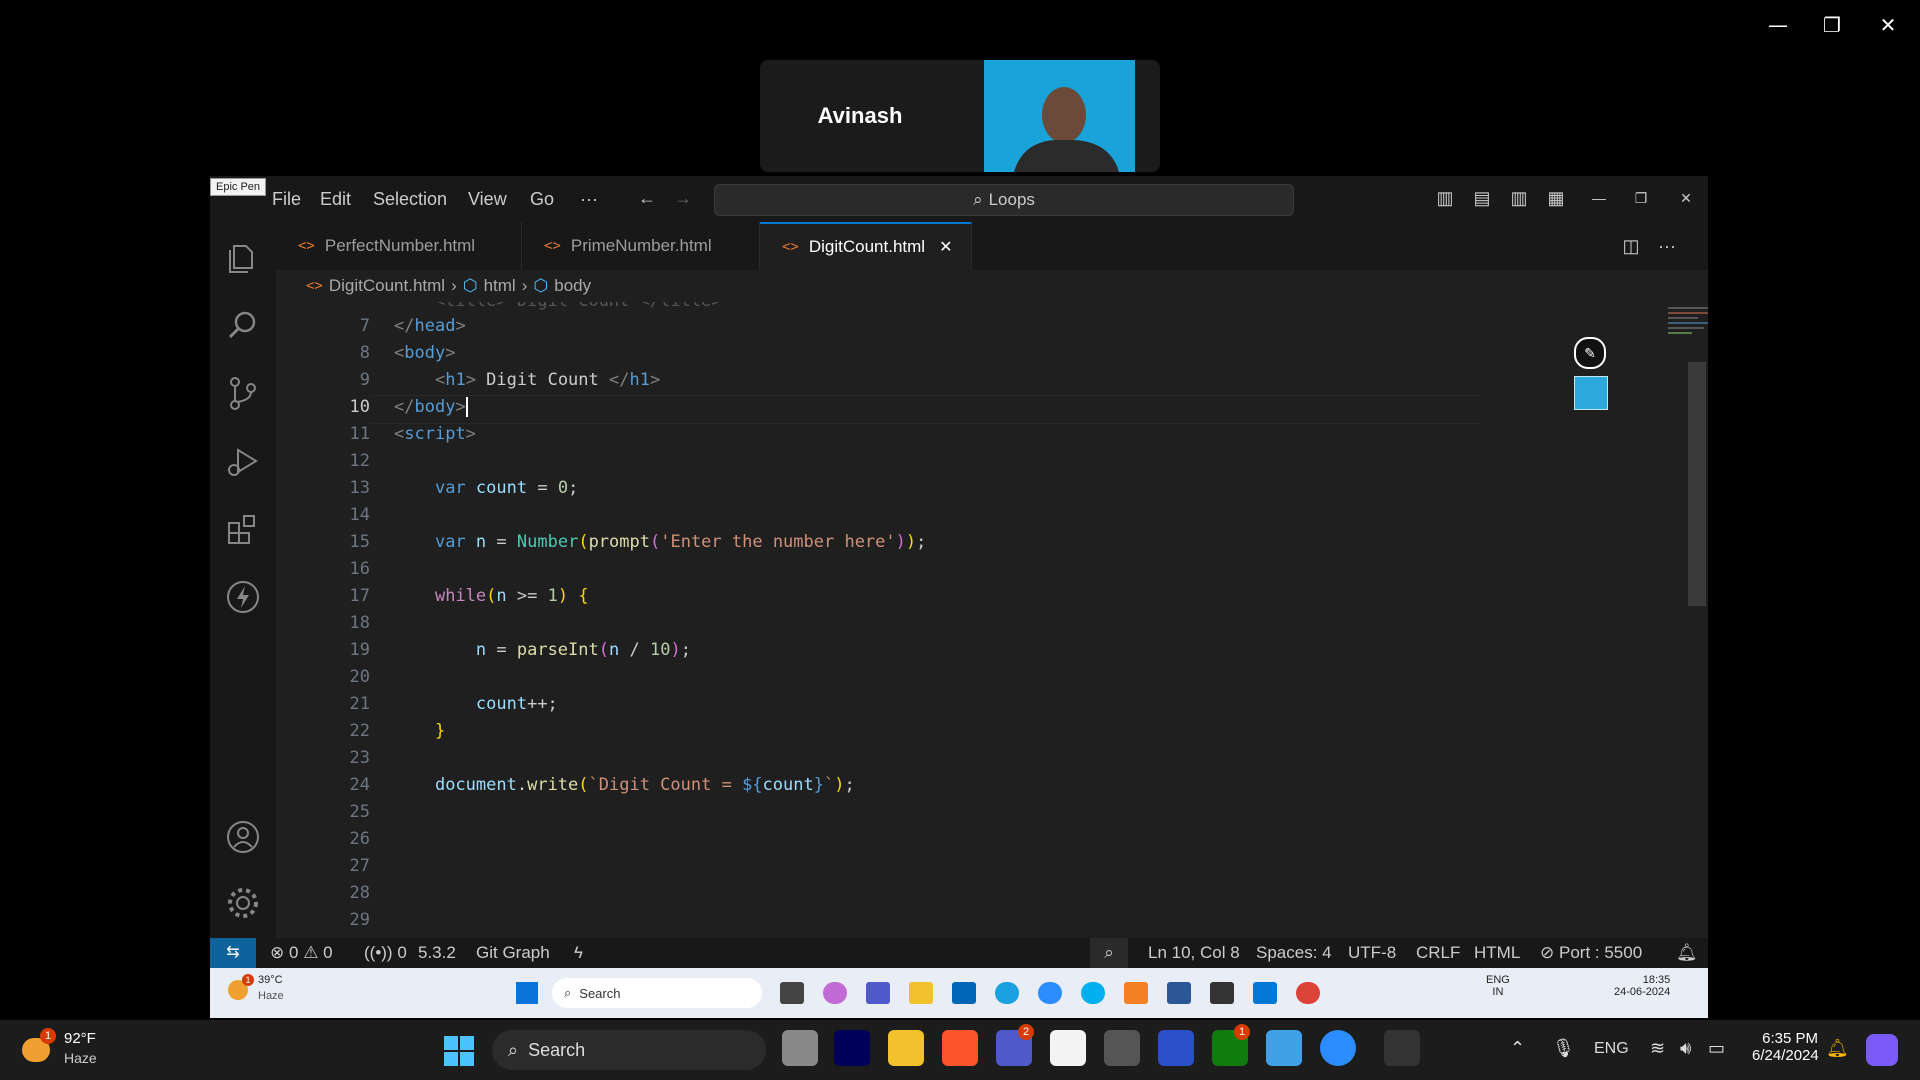 The height and width of the screenshot is (1080, 1920). I want to click on edge-icon, so click(1007, 993).